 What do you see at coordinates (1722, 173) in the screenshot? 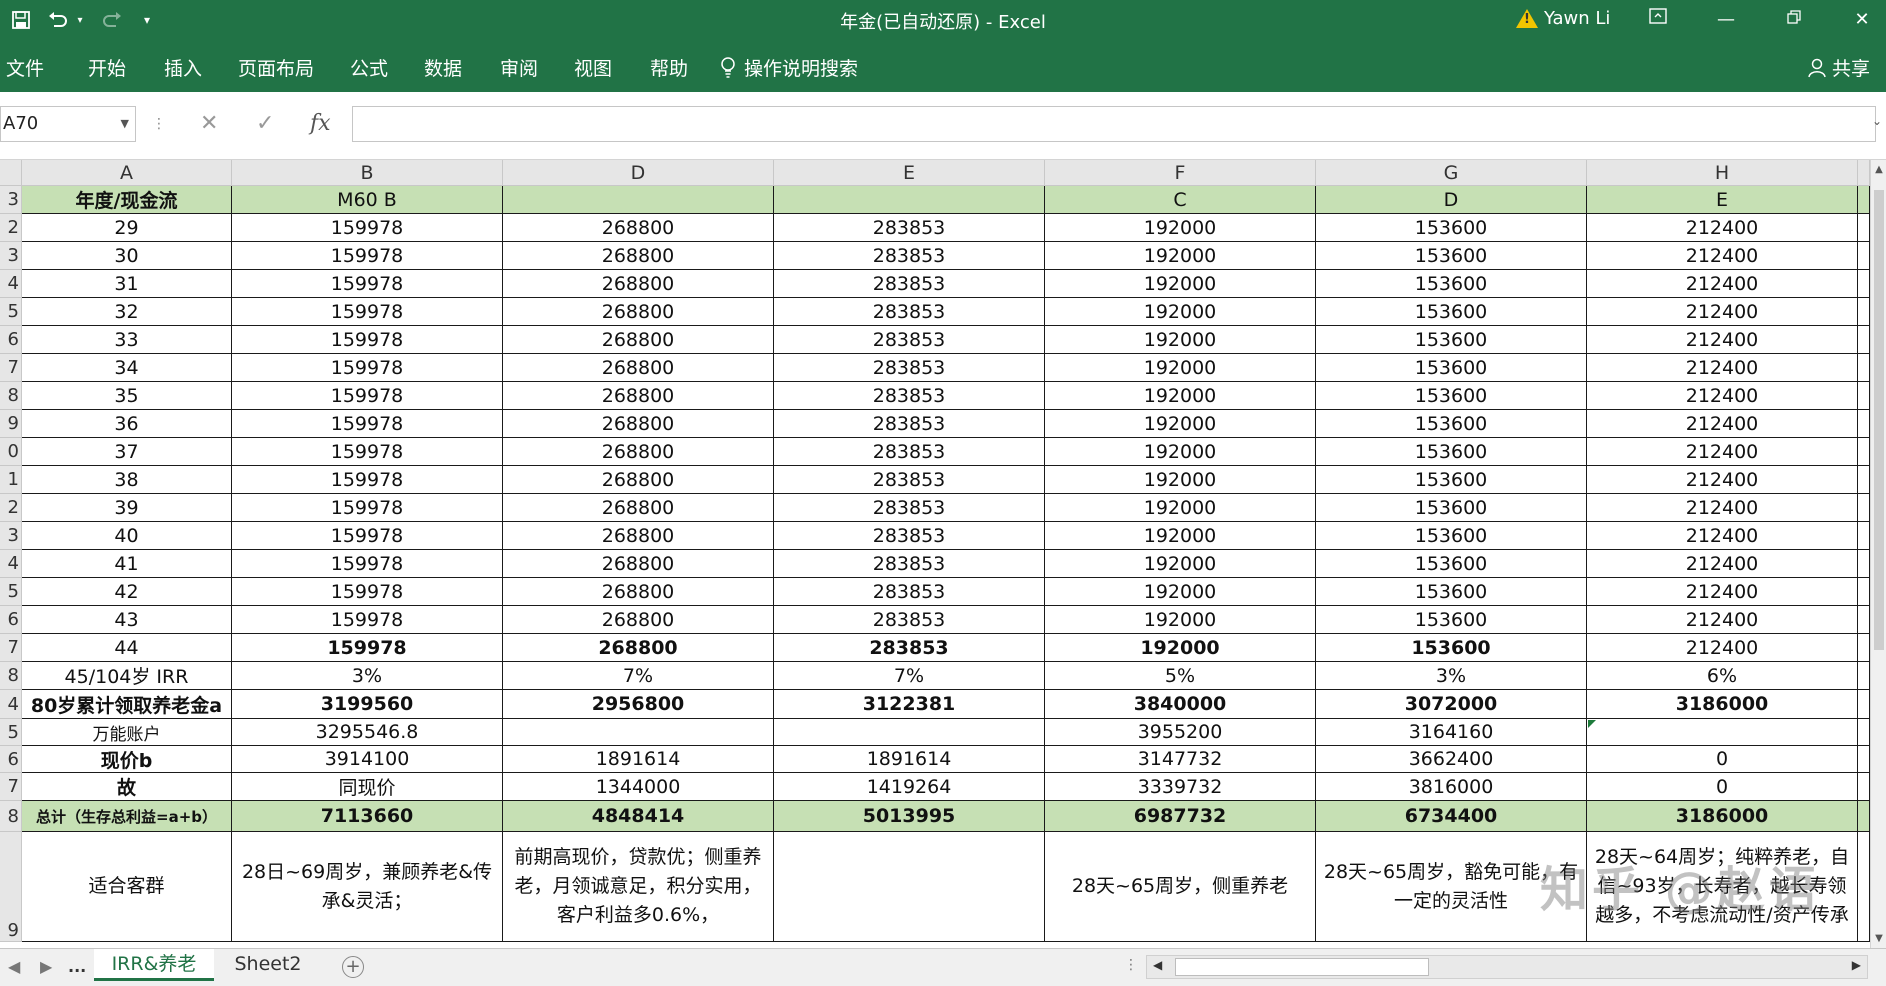
I see `column-header-h: H` at bounding box center [1722, 173].